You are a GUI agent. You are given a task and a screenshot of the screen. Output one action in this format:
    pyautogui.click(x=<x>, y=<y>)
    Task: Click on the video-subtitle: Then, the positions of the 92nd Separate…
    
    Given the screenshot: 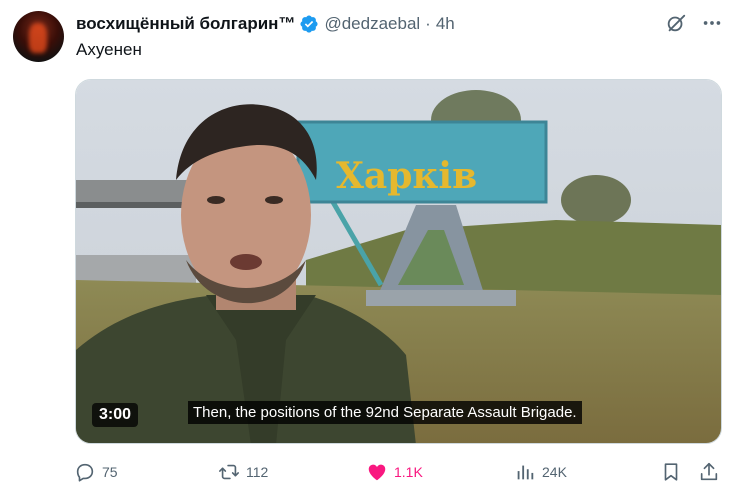 What is the action you would take?
    pyautogui.click(x=385, y=412)
    